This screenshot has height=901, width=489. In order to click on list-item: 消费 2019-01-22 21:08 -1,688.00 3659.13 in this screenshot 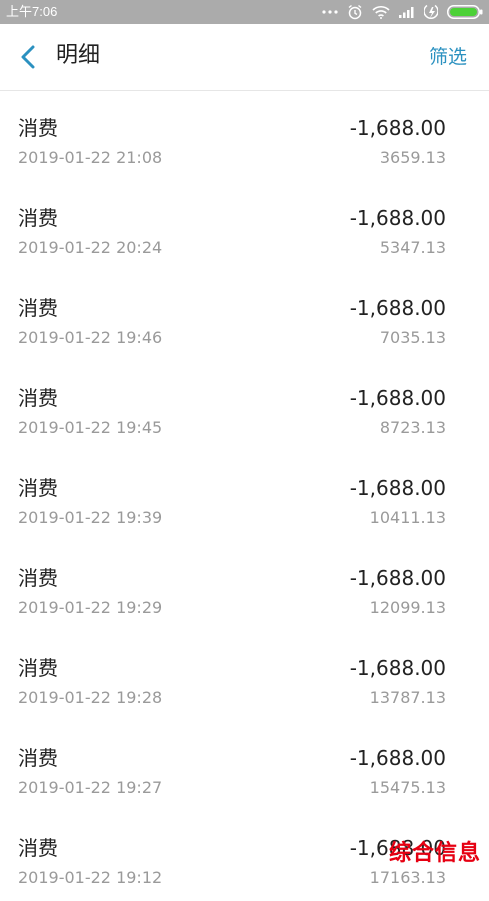, I will do `click(244, 136)`.